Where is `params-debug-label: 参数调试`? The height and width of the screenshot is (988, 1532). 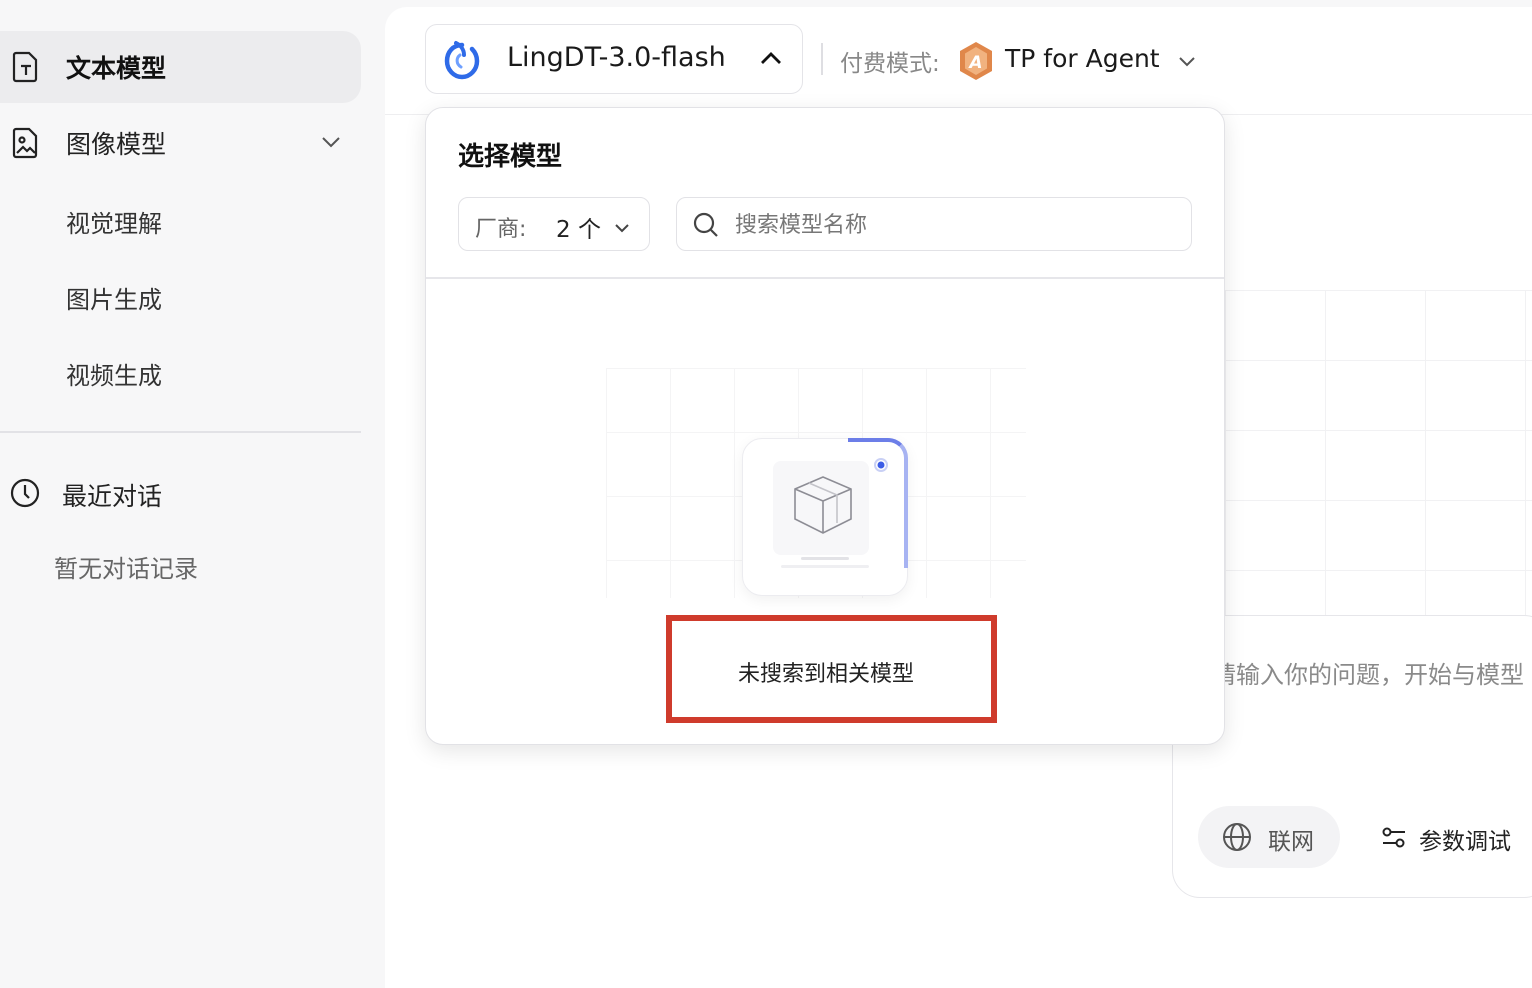 params-debug-label: 参数调试 is located at coordinates (1465, 842).